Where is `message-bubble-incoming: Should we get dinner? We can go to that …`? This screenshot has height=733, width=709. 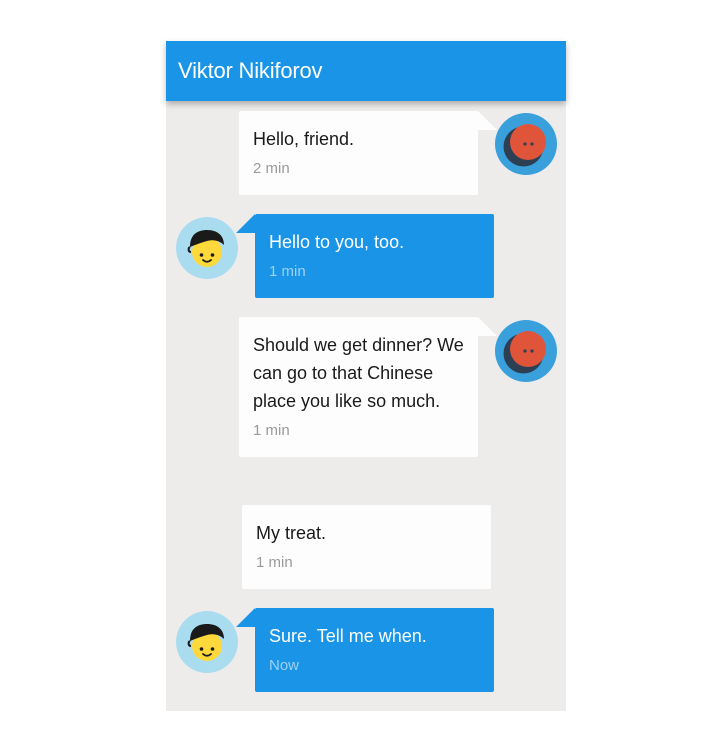
message-bubble-incoming: Should we get dinner? We can go to that … is located at coordinates (368, 387).